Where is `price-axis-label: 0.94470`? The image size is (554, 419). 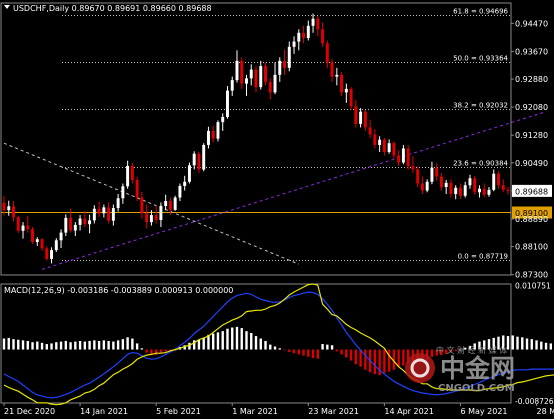 price-axis-label: 0.94470 is located at coordinates (531, 23).